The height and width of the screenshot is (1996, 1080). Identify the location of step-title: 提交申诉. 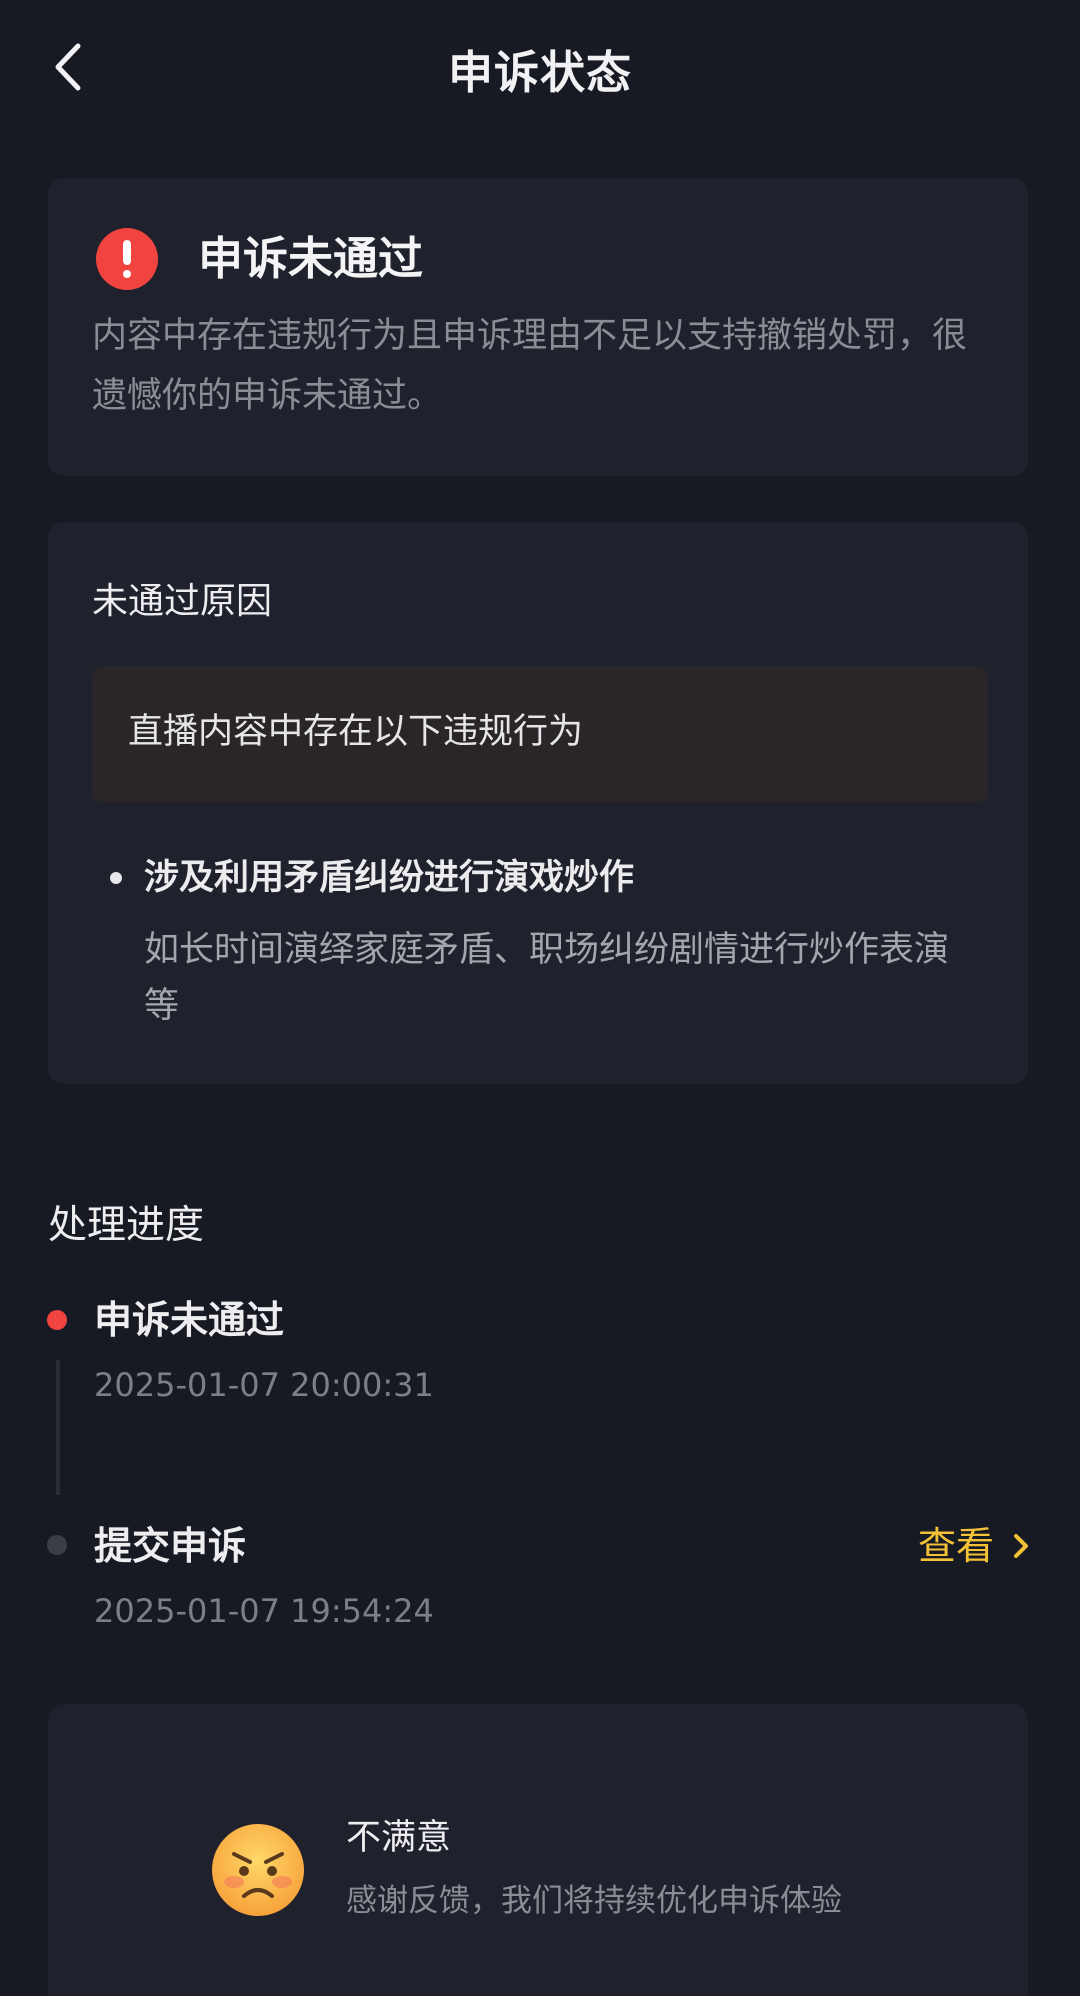
(170, 1546).